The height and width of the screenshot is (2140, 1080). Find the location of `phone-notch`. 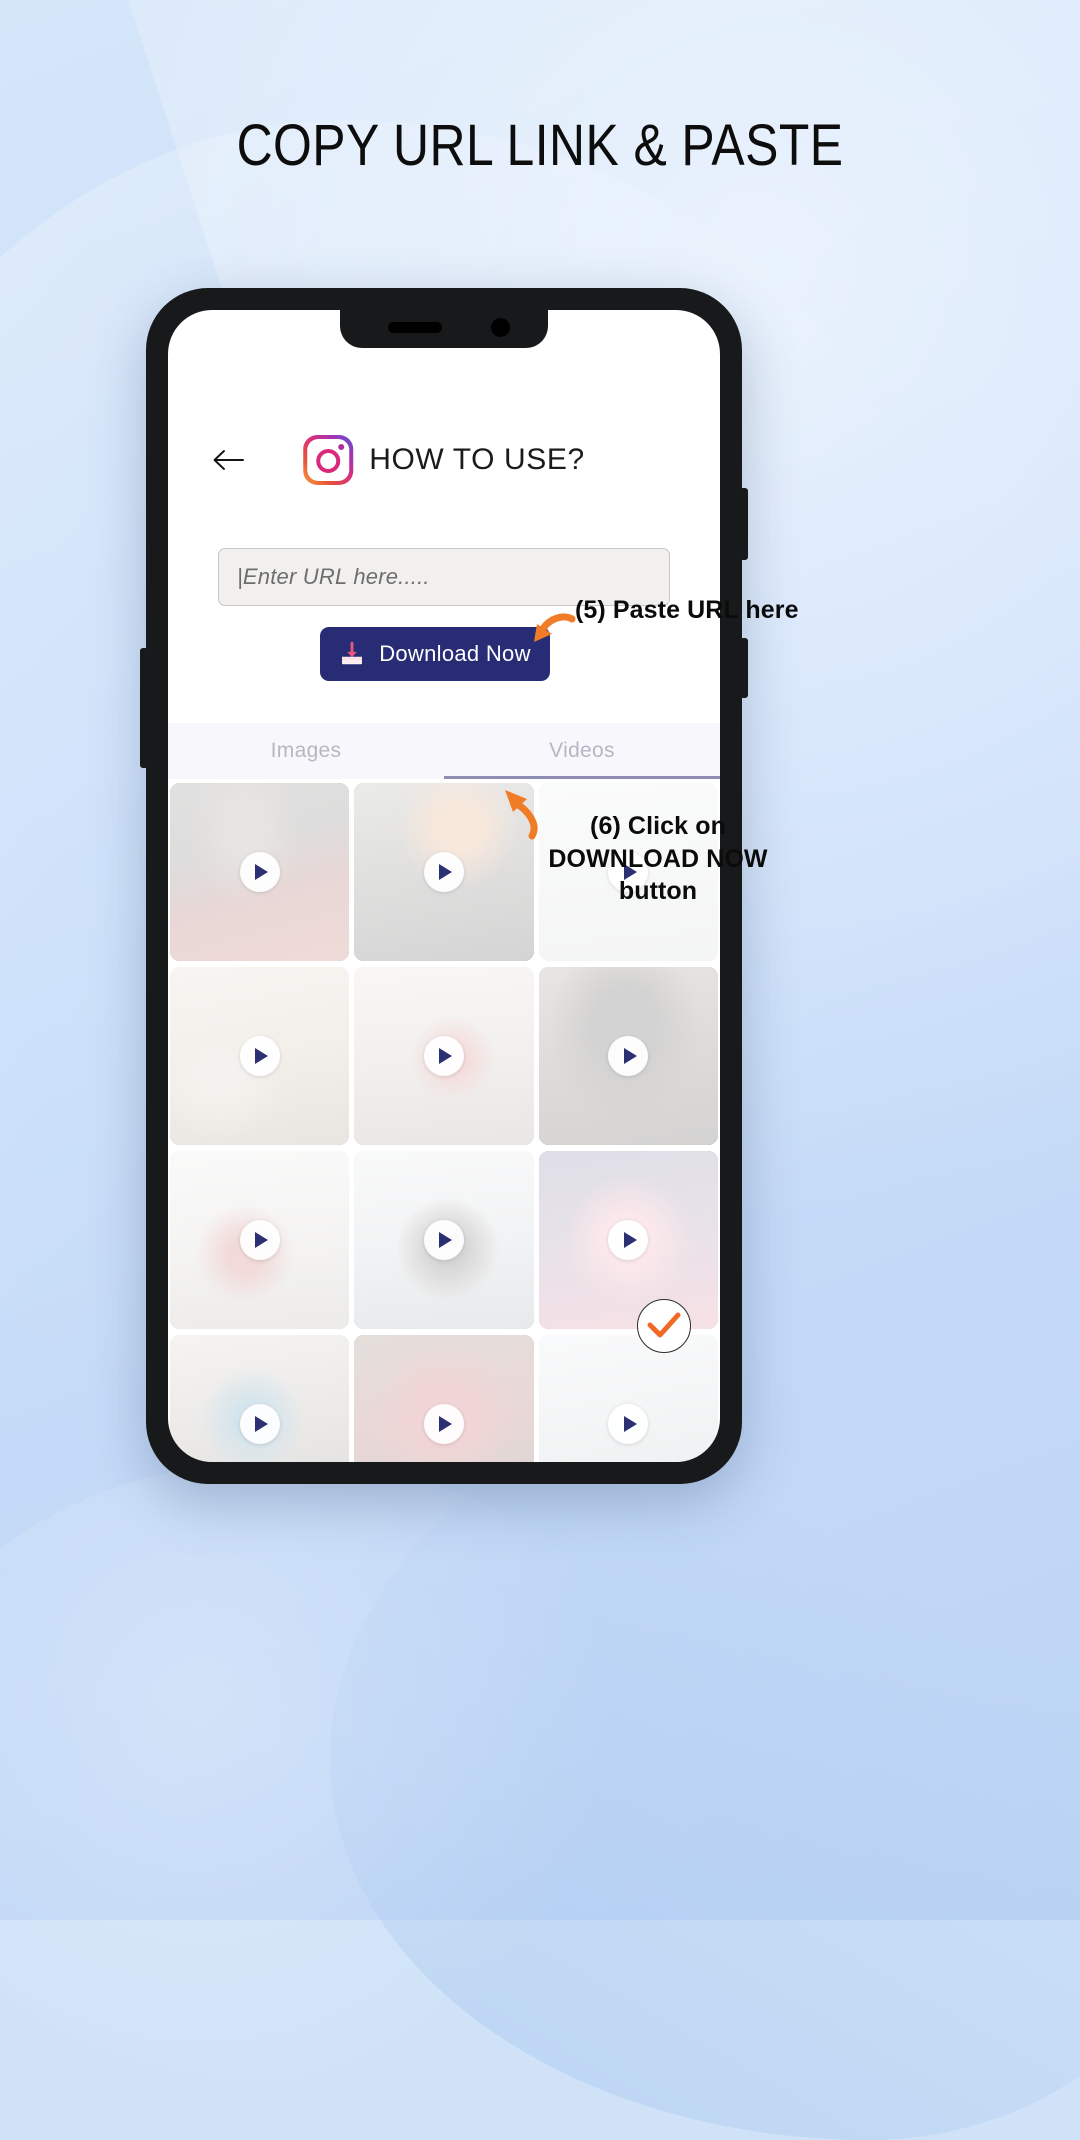

phone-notch is located at coordinates (444, 329).